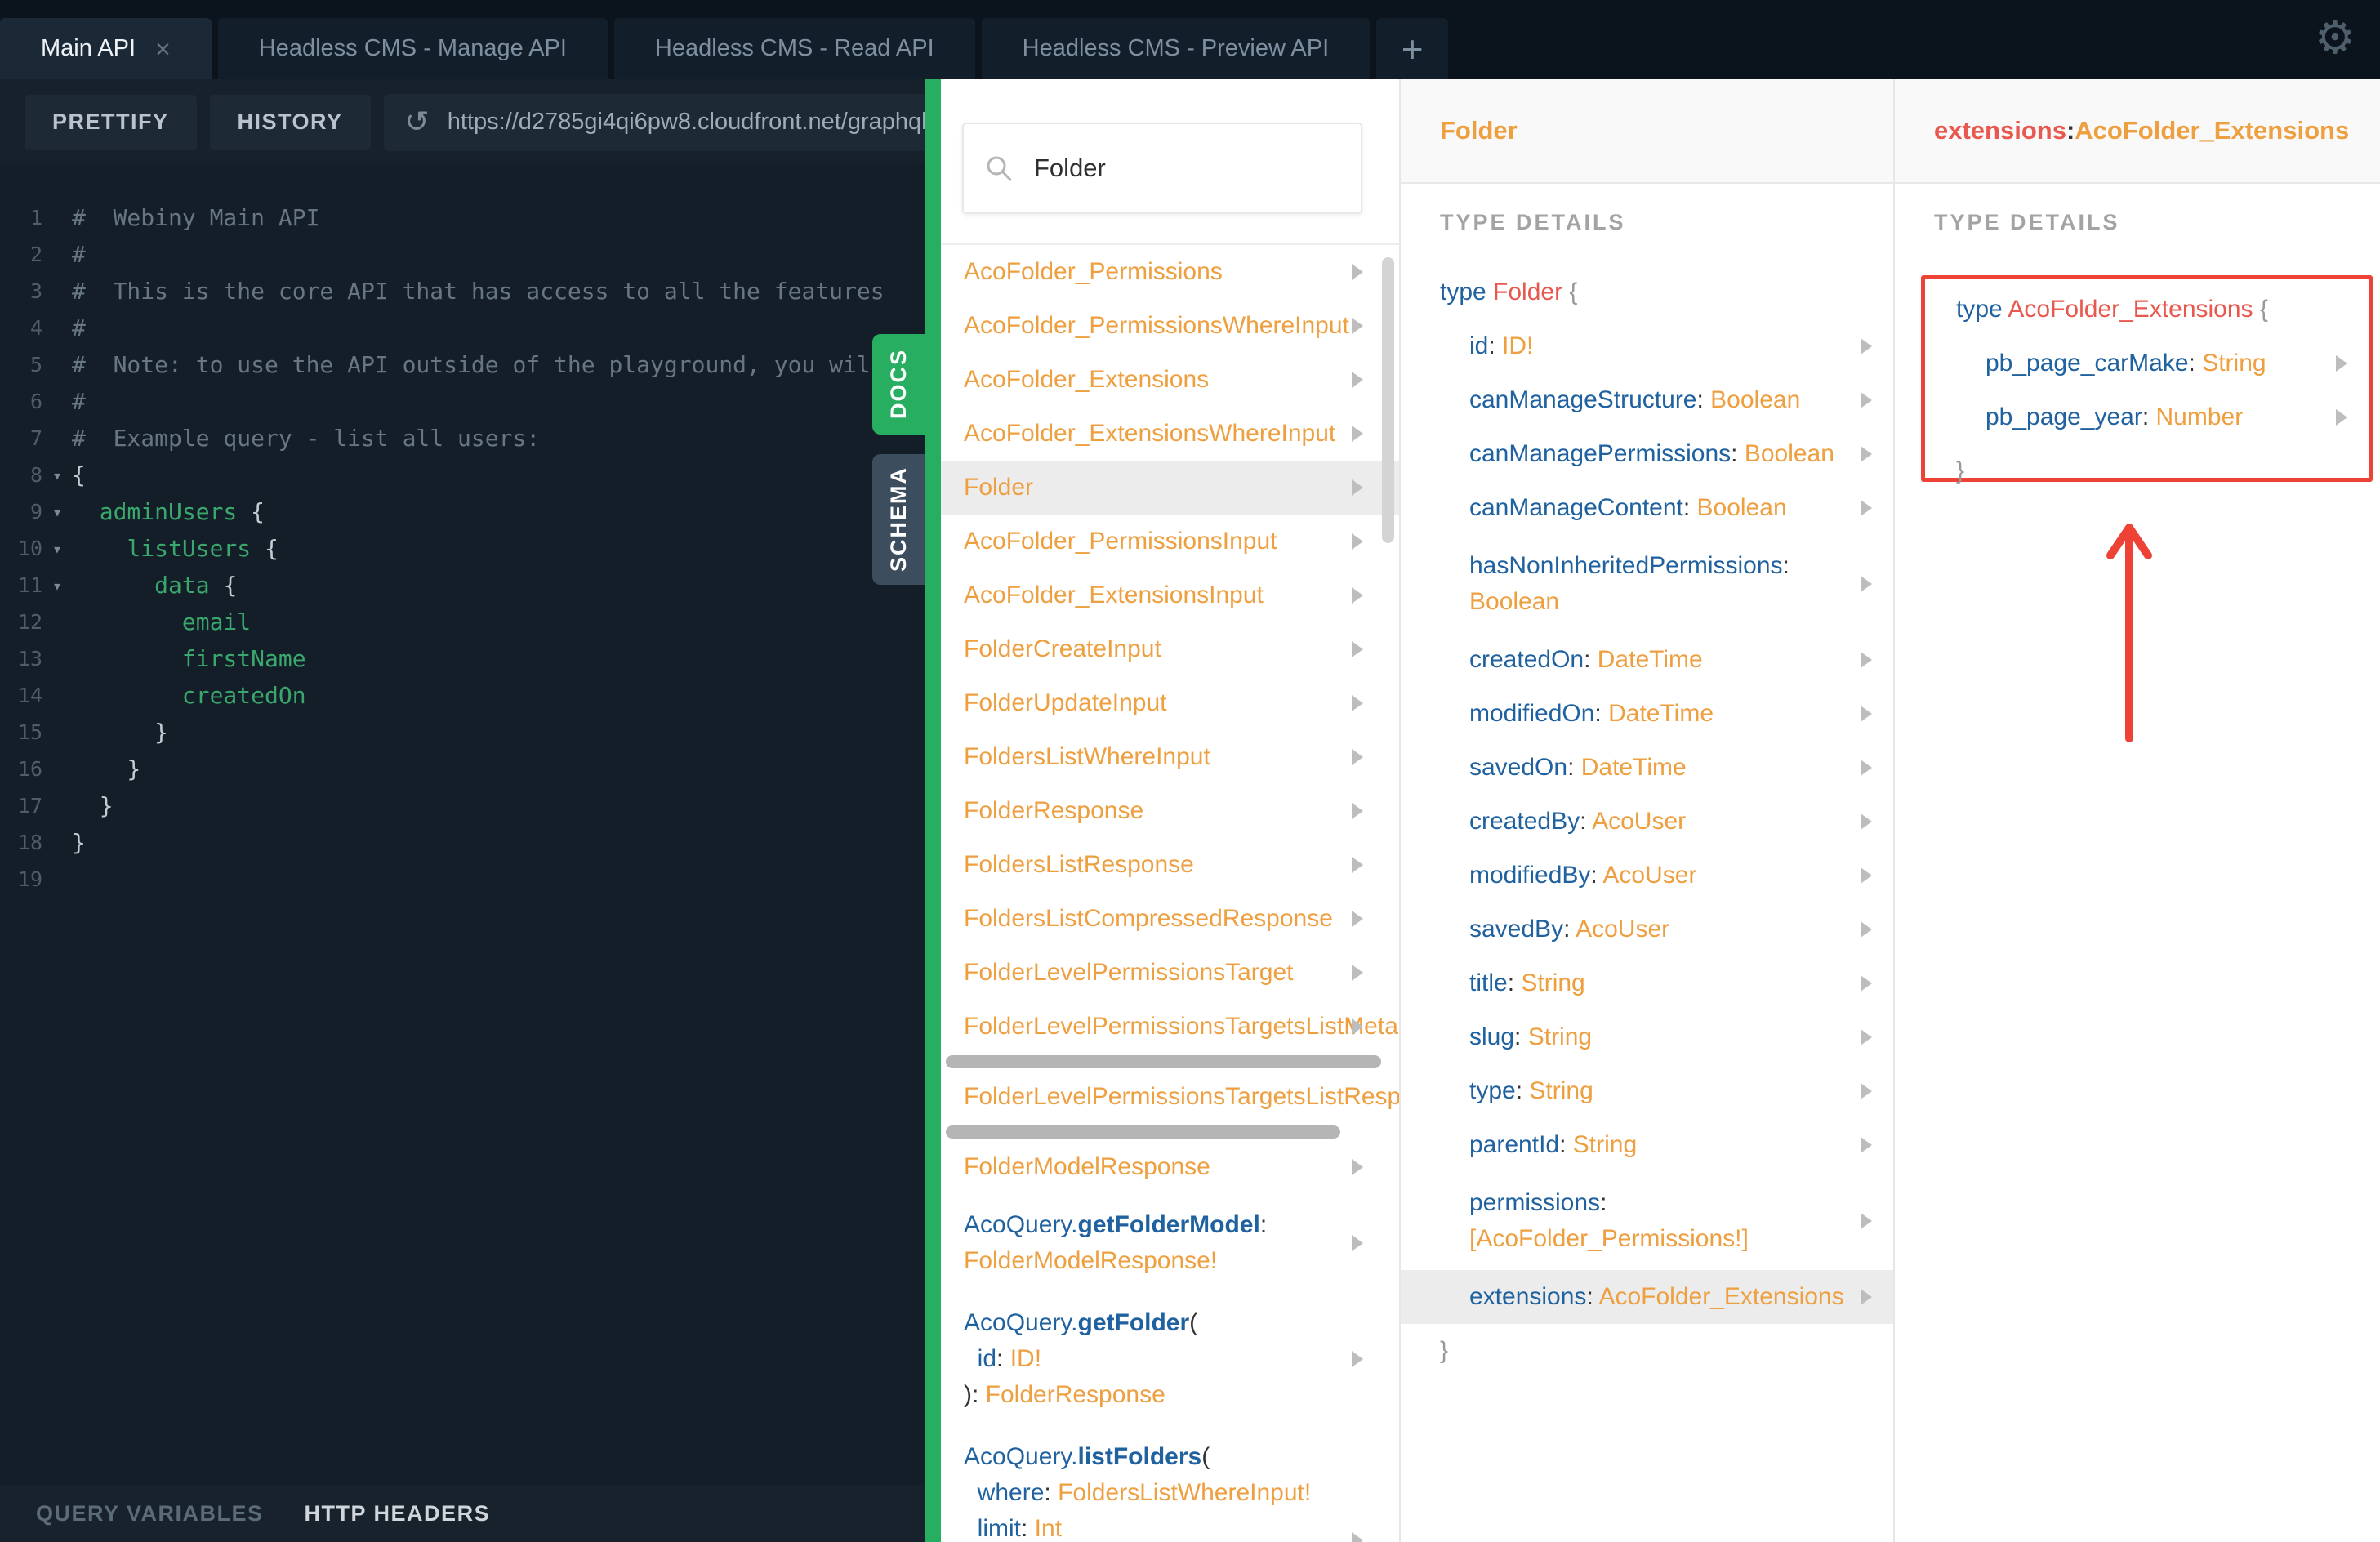 The height and width of the screenshot is (1542, 2380). I want to click on type-field-row: slug: String, so click(1647, 1037).